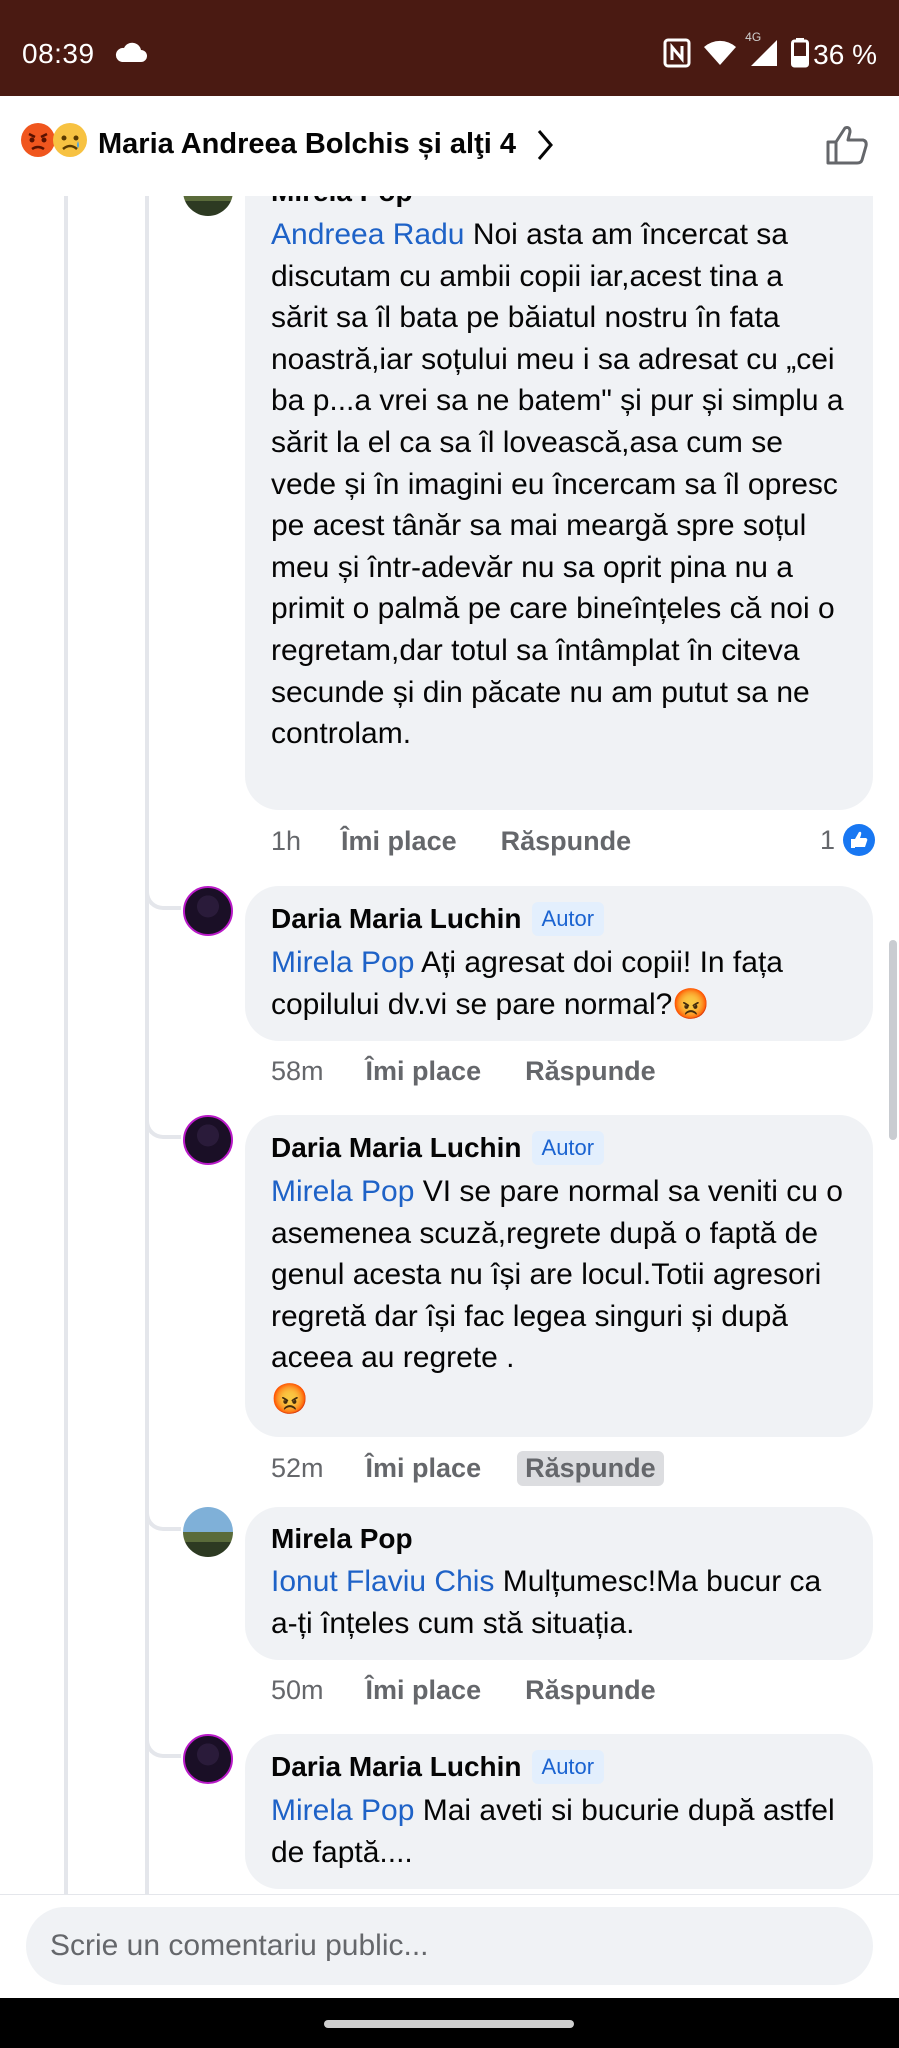  Describe the element at coordinates (297, 1690) in the screenshot. I see `comment-time: 50m` at that location.